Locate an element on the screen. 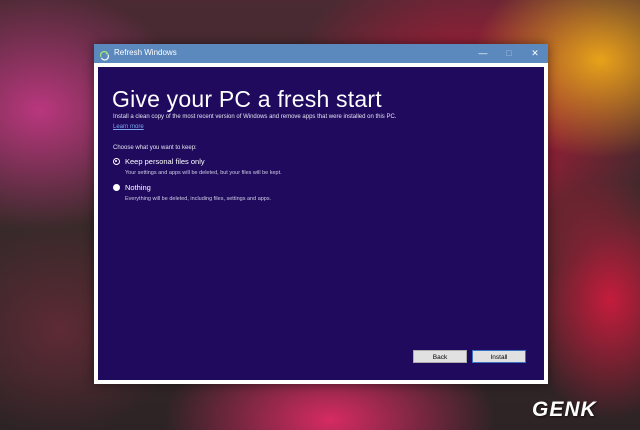 The width and height of the screenshot is (640, 430). refresh-app-icon is located at coordinates (104, 54).